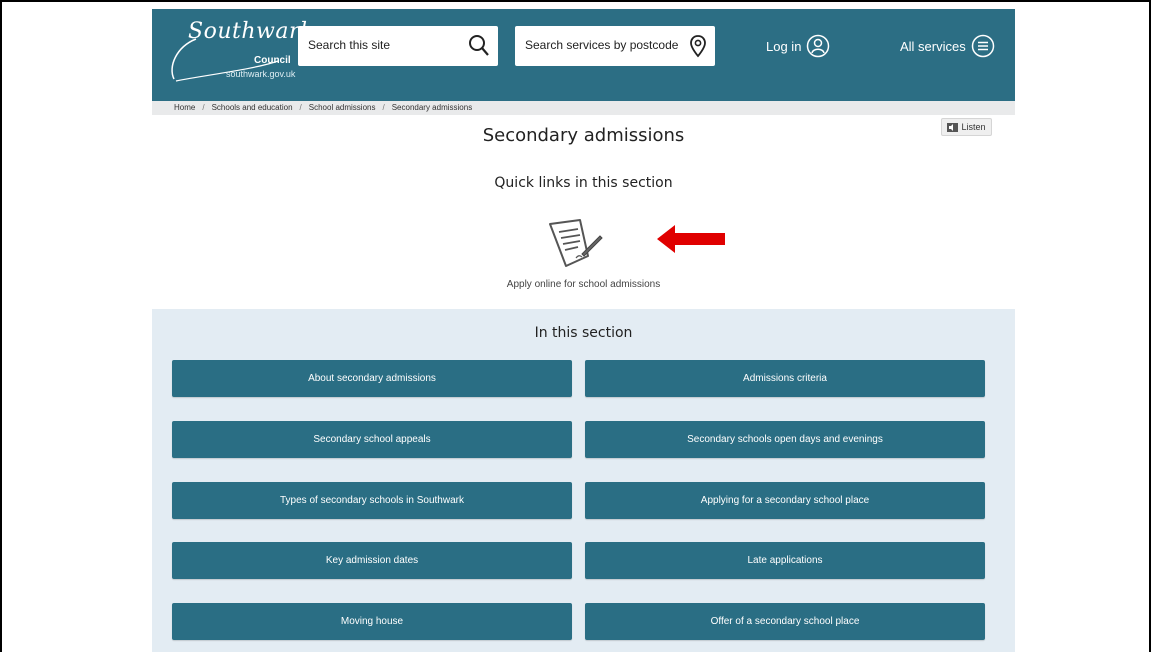  I want to click on tile-types-of-secondary-schools: Types of secondary schools in Southwark, so click(372, 500).